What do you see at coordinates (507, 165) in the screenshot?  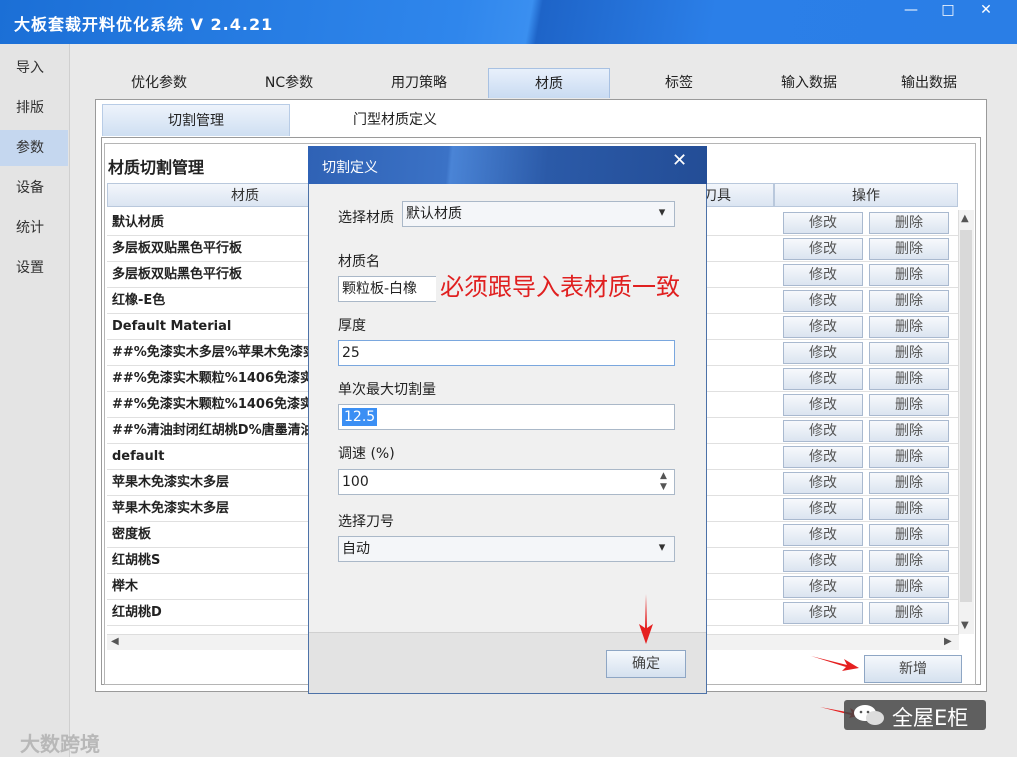 I see `dialog-title-bar: 切割定义 ✕` at bounding box center [507, 165].